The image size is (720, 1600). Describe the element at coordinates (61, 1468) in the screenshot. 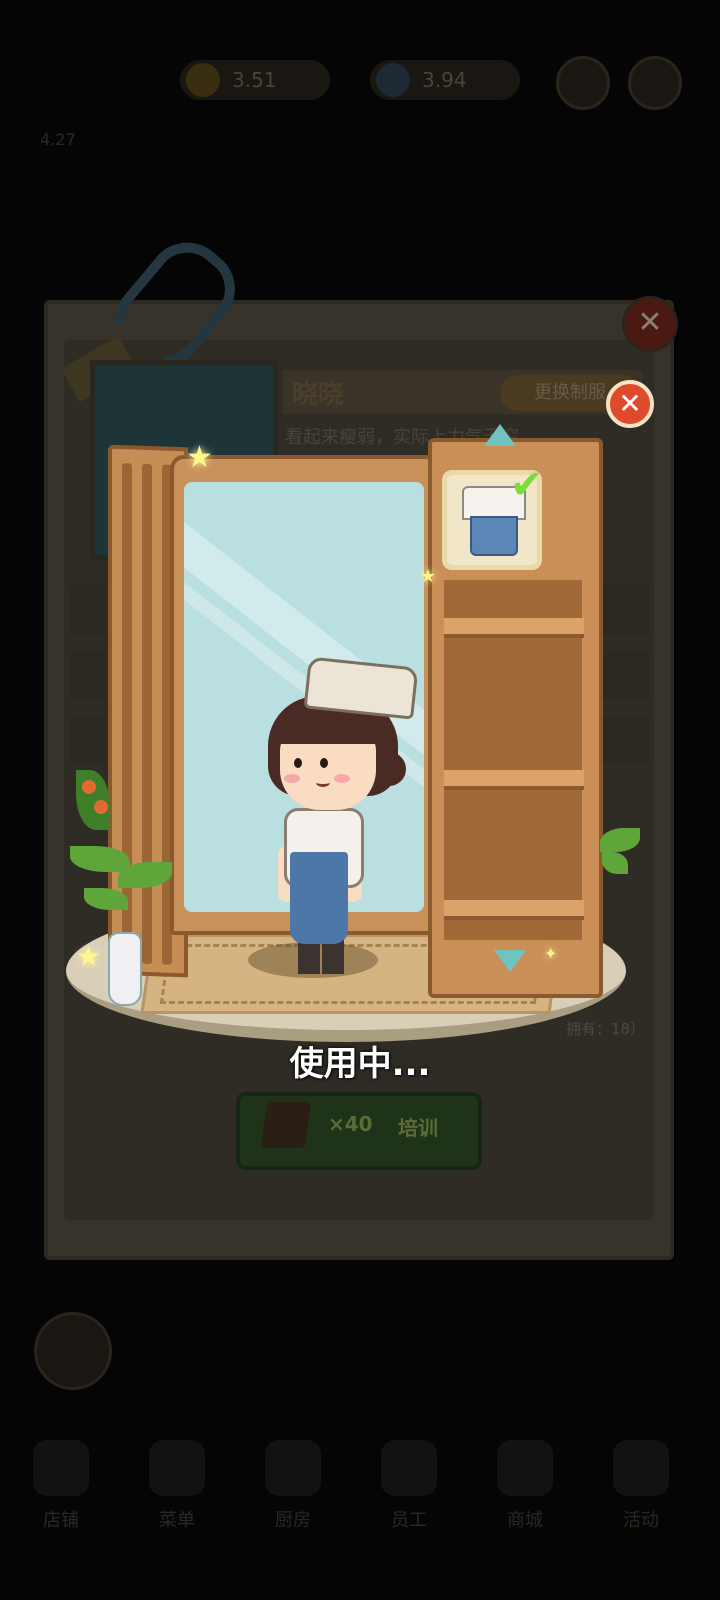

I see `store-icon` at that location.